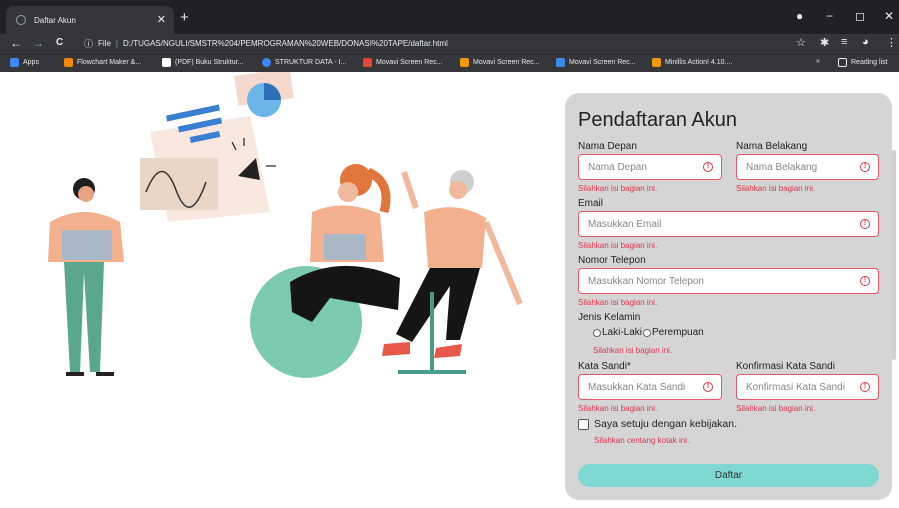 Image resolution: width=899 pixels, height=508 pixels. Describe the element at coordinates (776, 408) in the screenshot. I see `confirm-password-error: Silahkan isi bagian ini.` at that location.